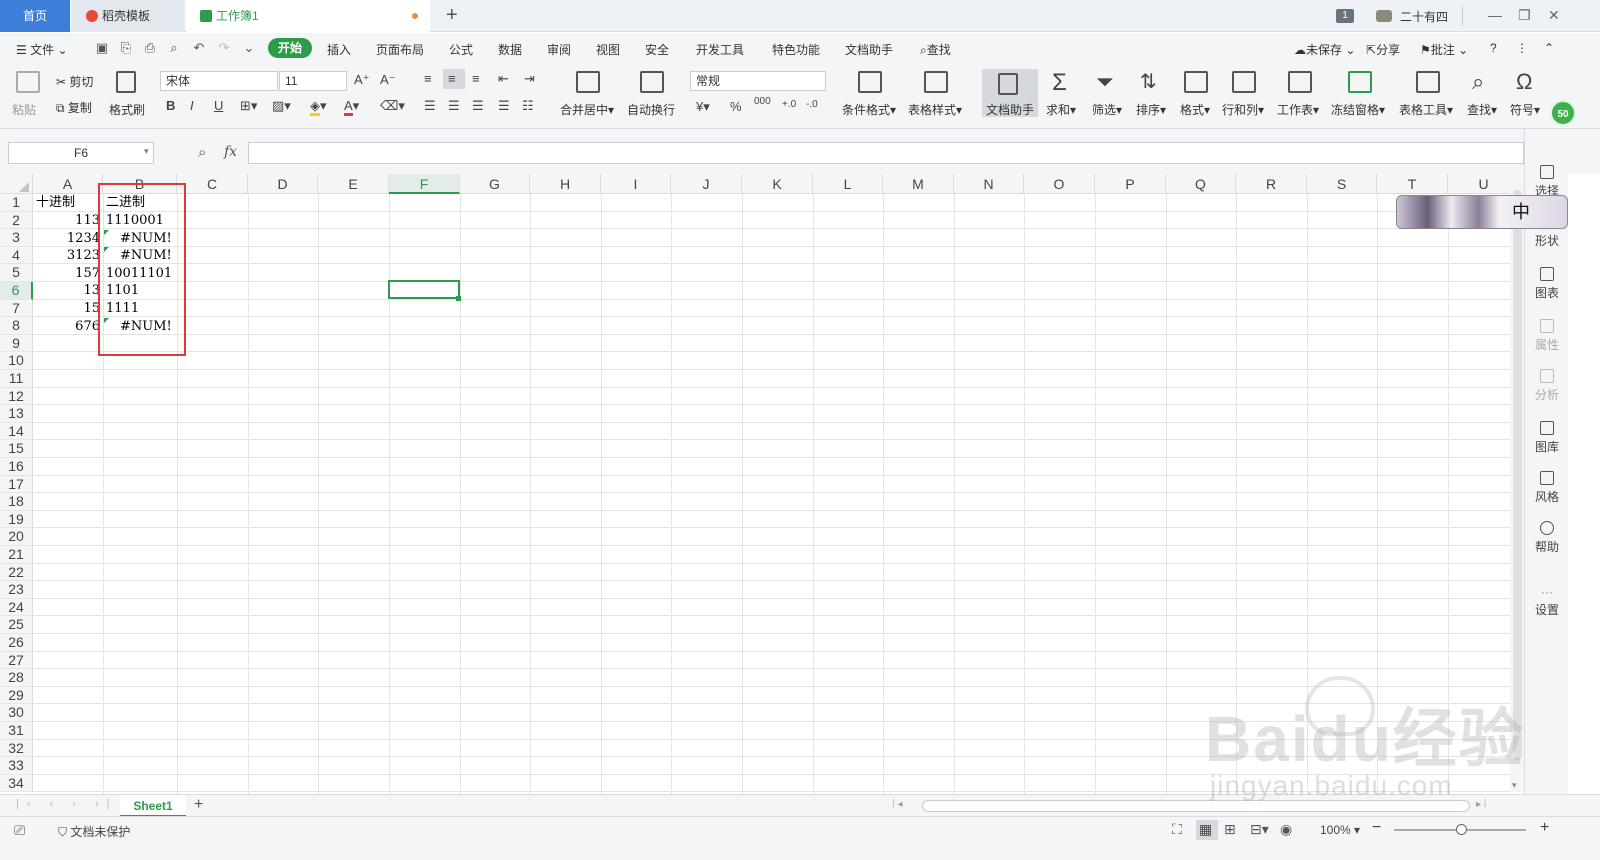  Describe the element at coordinates (657, 49) in the screenshot. I see `menu-security: 安全` at that location.